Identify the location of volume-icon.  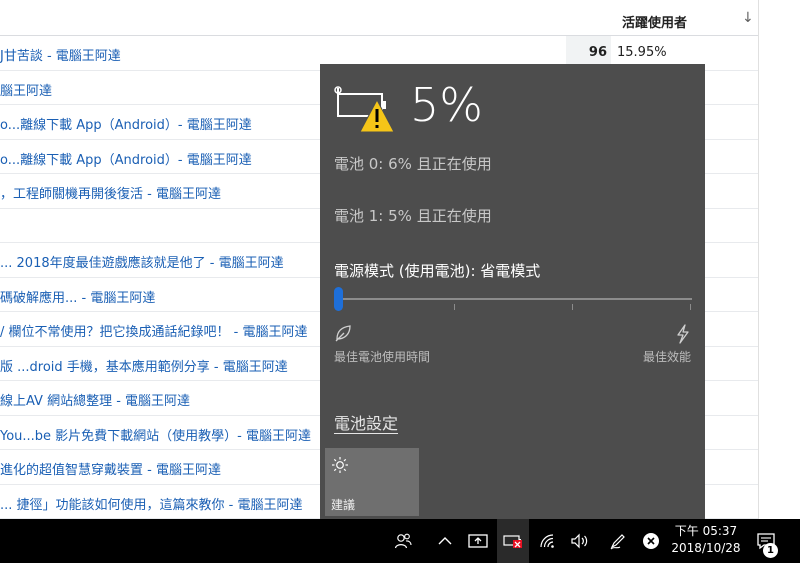
(580, 541).